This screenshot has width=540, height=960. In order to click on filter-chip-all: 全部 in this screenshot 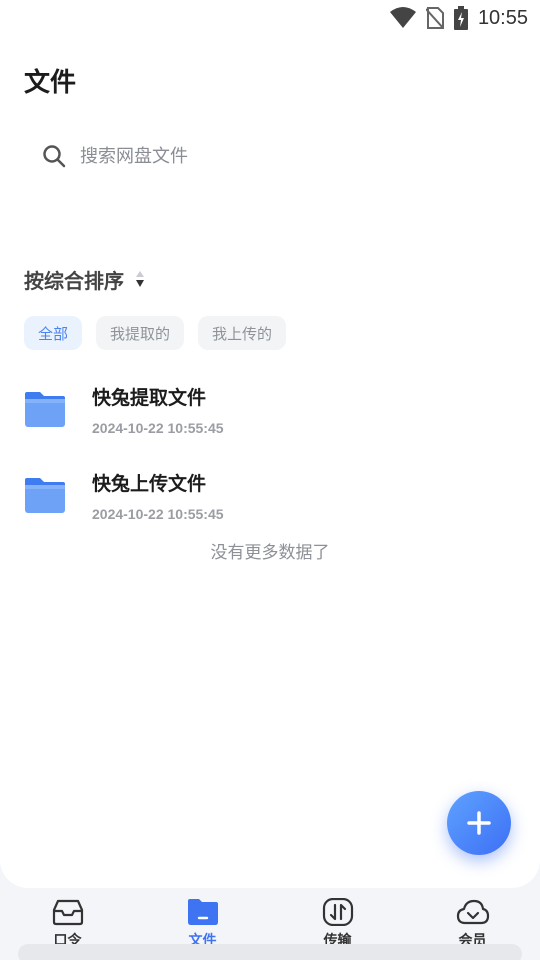, I will do `click(53, 333)`.